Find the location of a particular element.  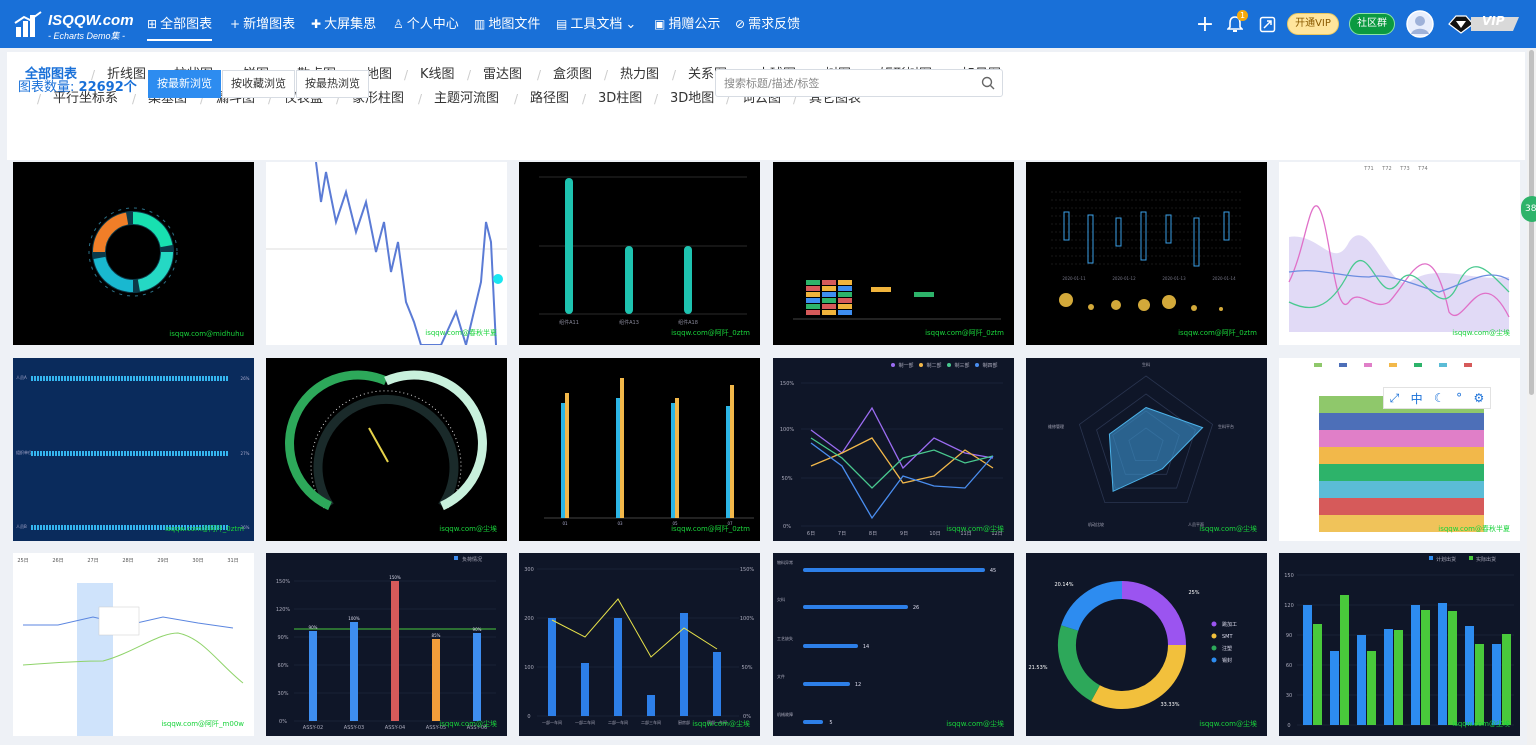

document-icon: ▤ is located at coordinates (562, 24).